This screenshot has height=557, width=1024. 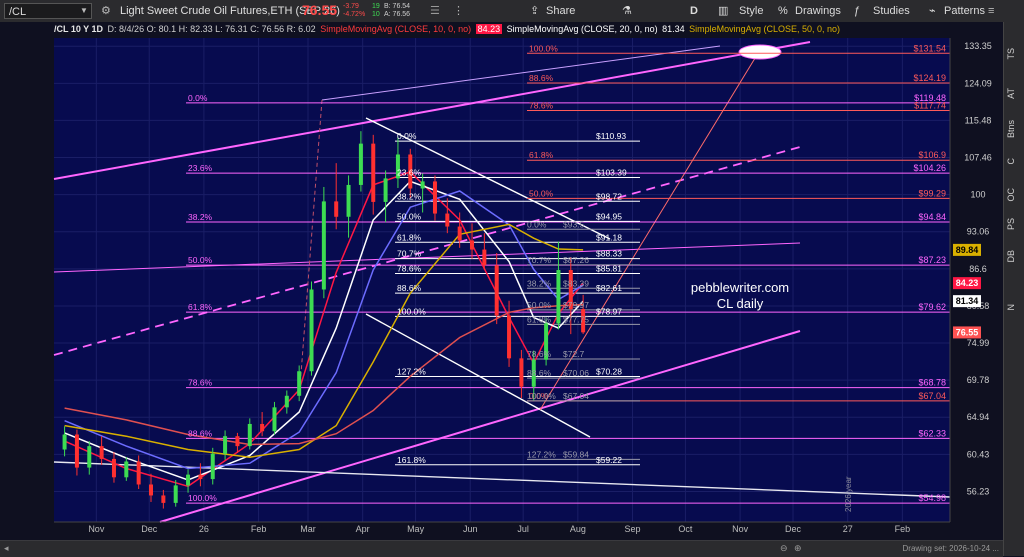 I want to click on net-change: -3.79, so click(x=351, y=6).